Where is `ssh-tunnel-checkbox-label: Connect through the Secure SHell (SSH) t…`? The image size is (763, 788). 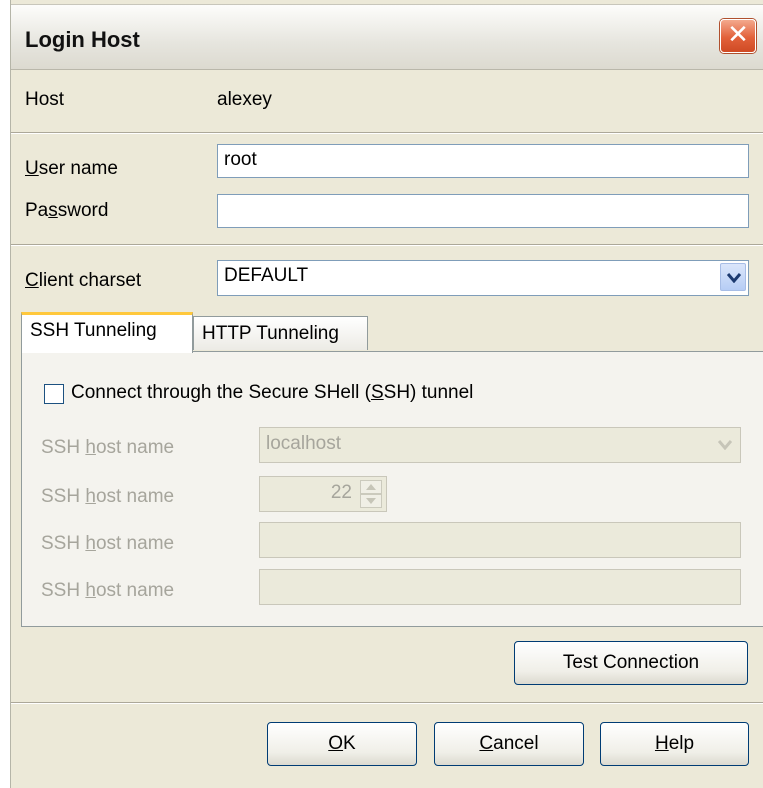
ssh-tunnel-checkbox-label: Connect through the Secure SHell (SSH) t… is located at coordinates (272, 392).